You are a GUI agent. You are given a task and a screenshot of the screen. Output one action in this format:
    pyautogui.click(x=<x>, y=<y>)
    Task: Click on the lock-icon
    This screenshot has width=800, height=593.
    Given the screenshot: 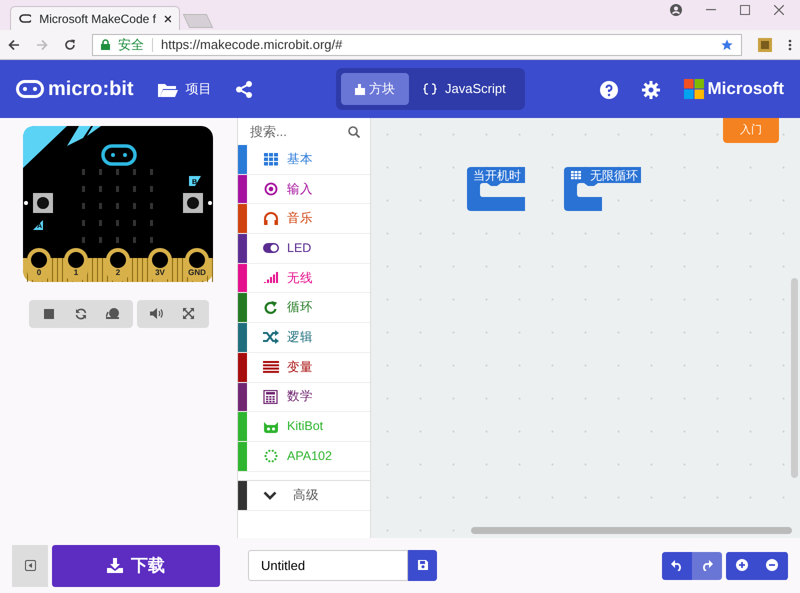 What is the action you would take?
    pyautogui.click(x=105, y=44)
    